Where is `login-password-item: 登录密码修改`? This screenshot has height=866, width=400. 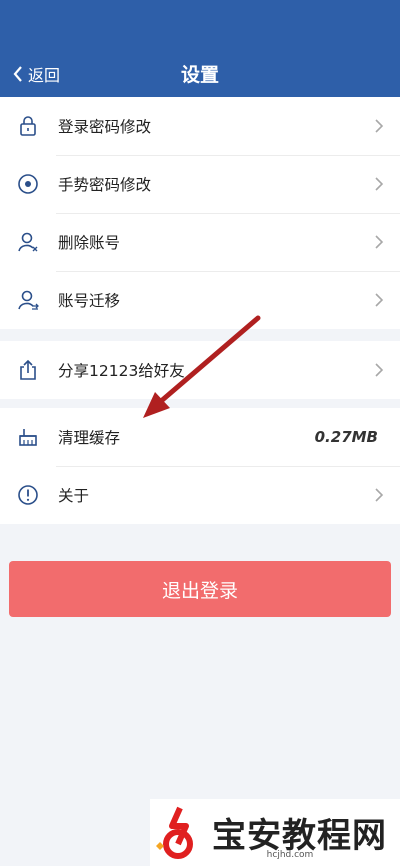
login-password-item: 登录密码修改 is located at coordinates (200, 126).